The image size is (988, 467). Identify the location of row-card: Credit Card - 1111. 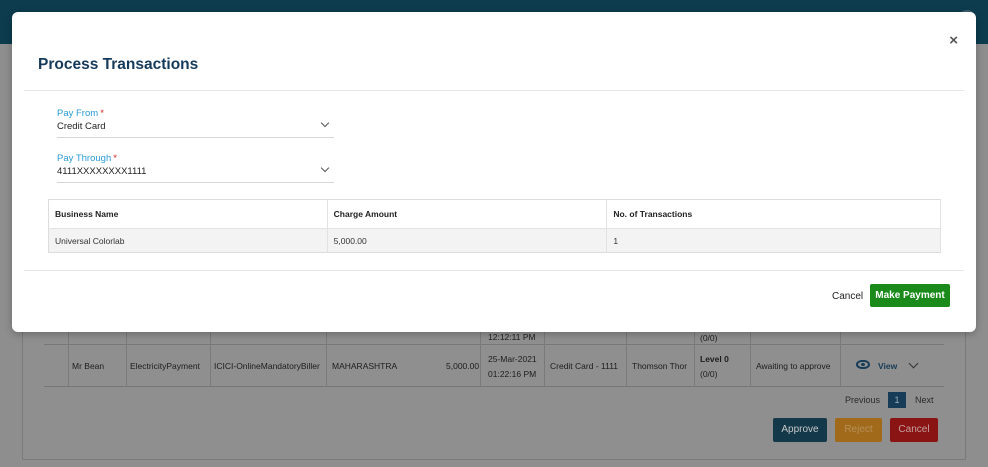
(584, 366).